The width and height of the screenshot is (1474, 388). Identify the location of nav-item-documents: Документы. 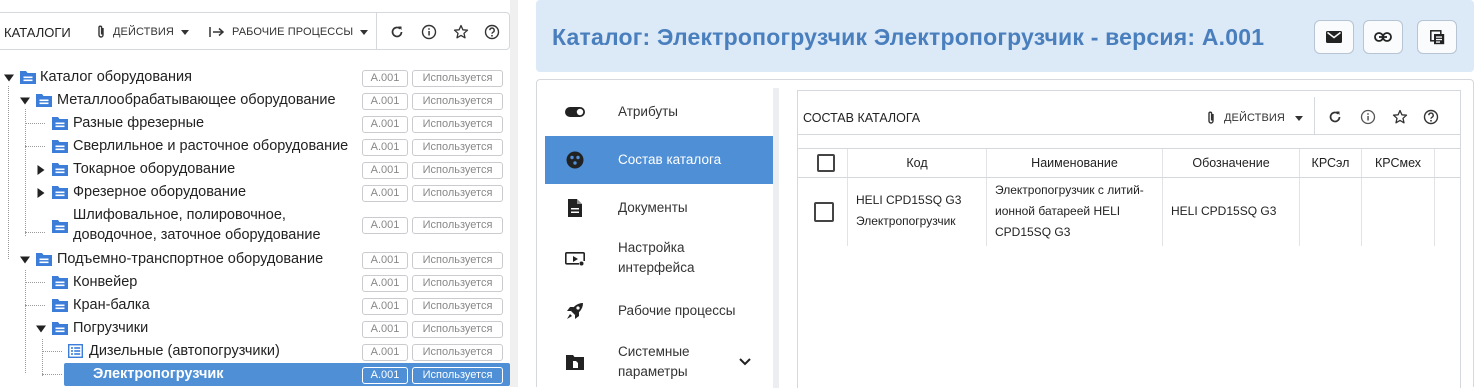
(659, 208).